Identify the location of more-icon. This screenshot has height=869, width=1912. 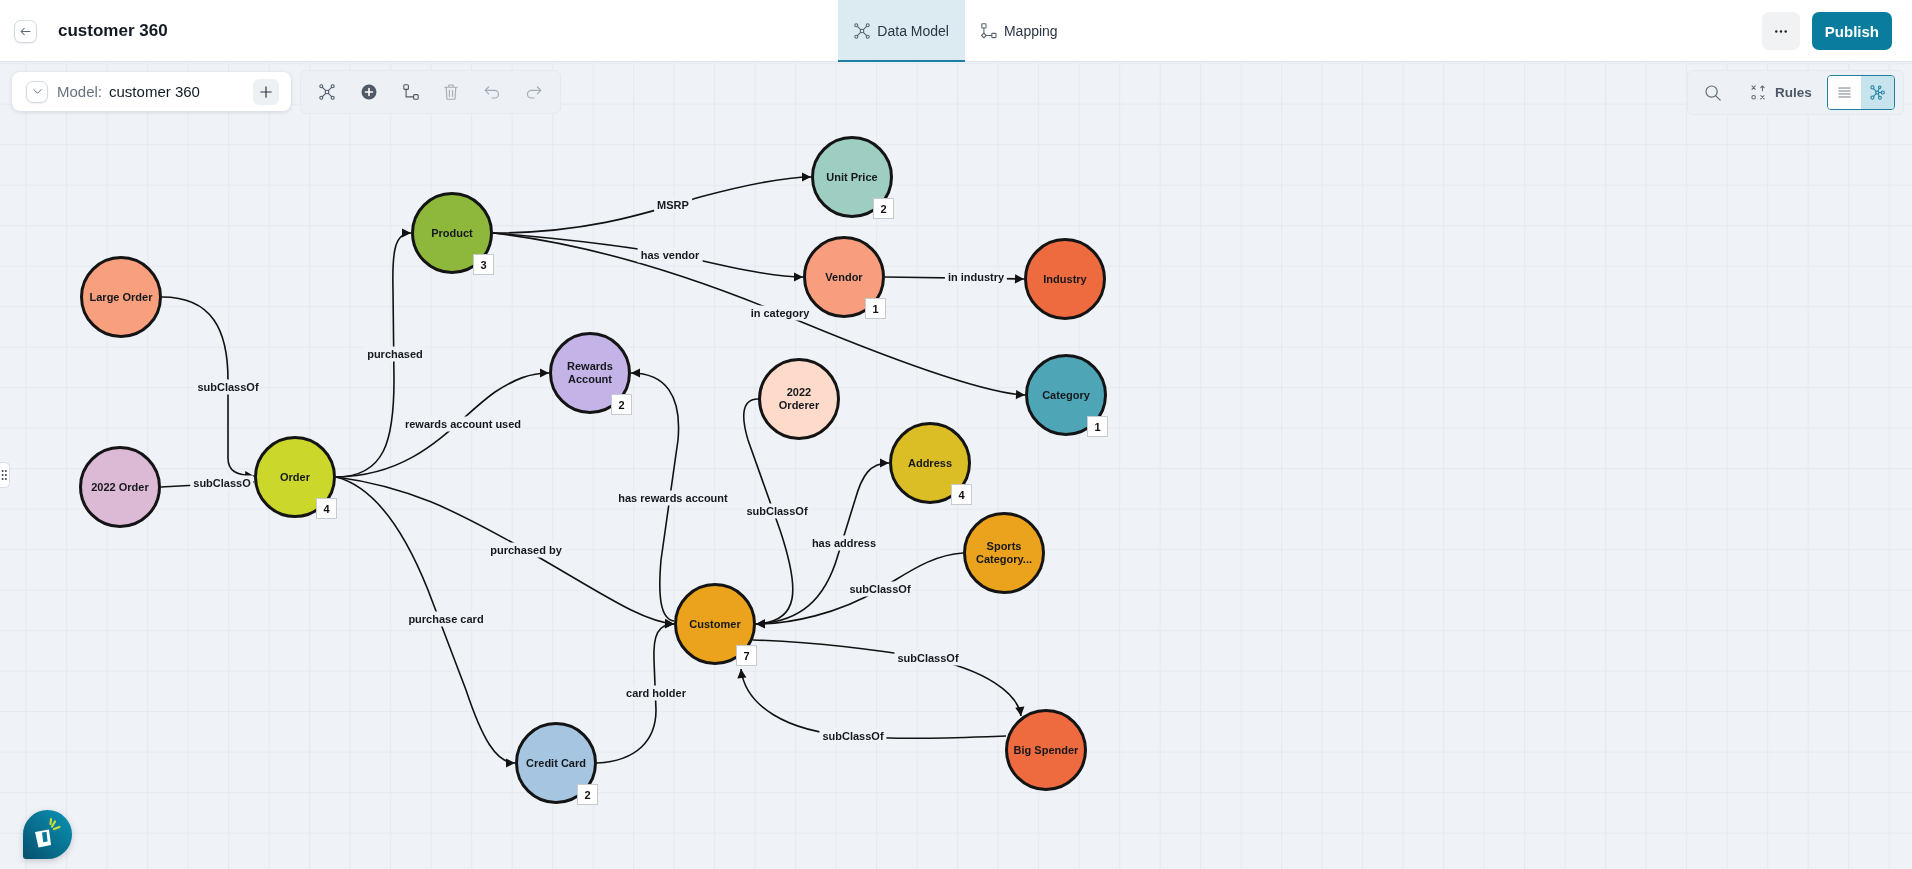
(1780, 31).